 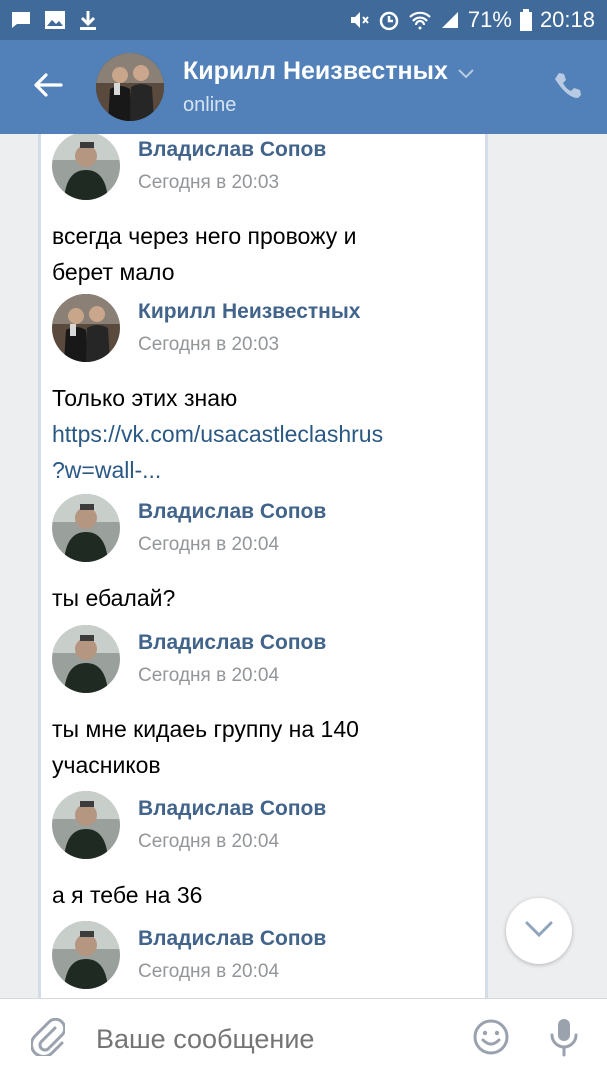 What do you see at coordinates (389, 20) in the screenshot?
I see `alarm-icon` at bounding box center [389, 20].